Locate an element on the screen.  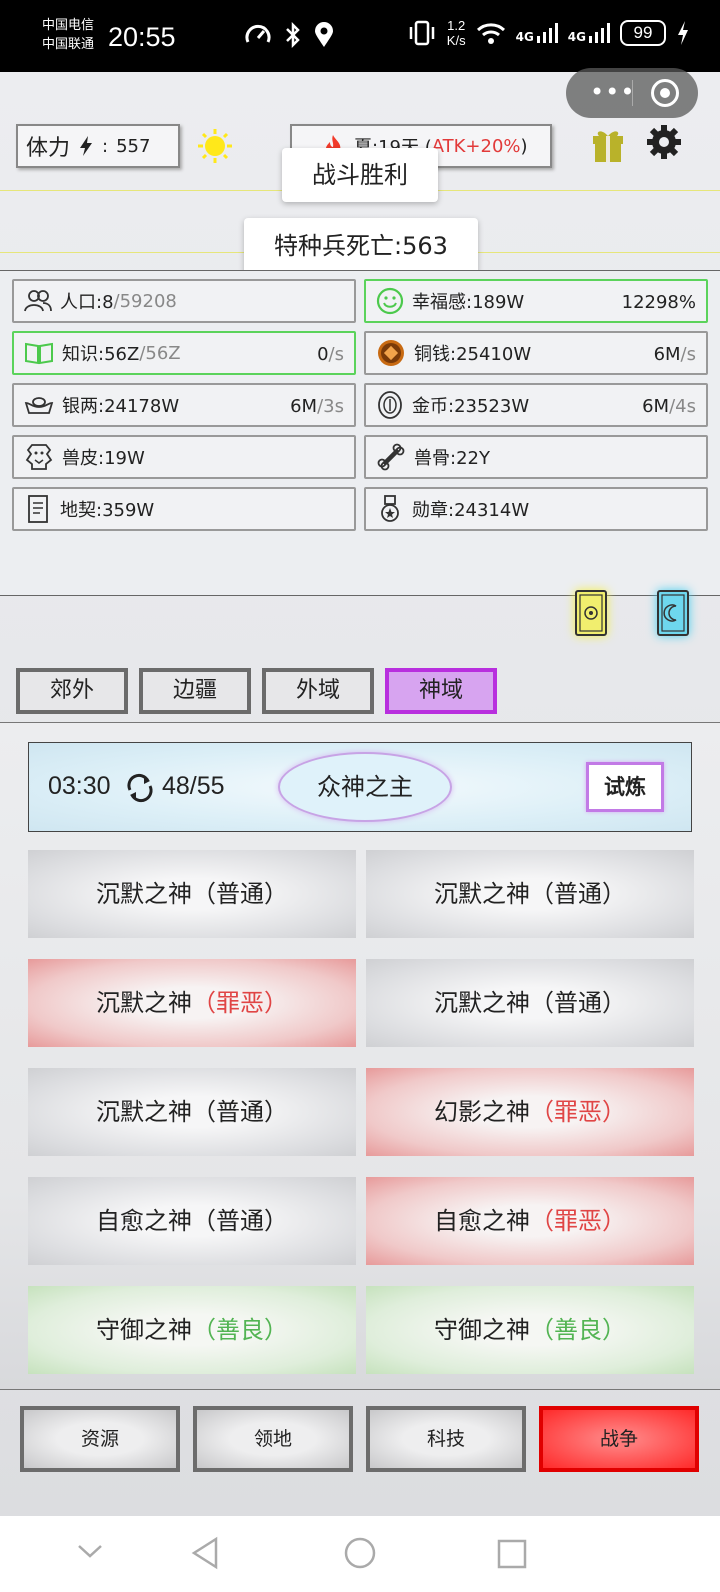
network-type-1: 4G is located at coordinates (524, 37).